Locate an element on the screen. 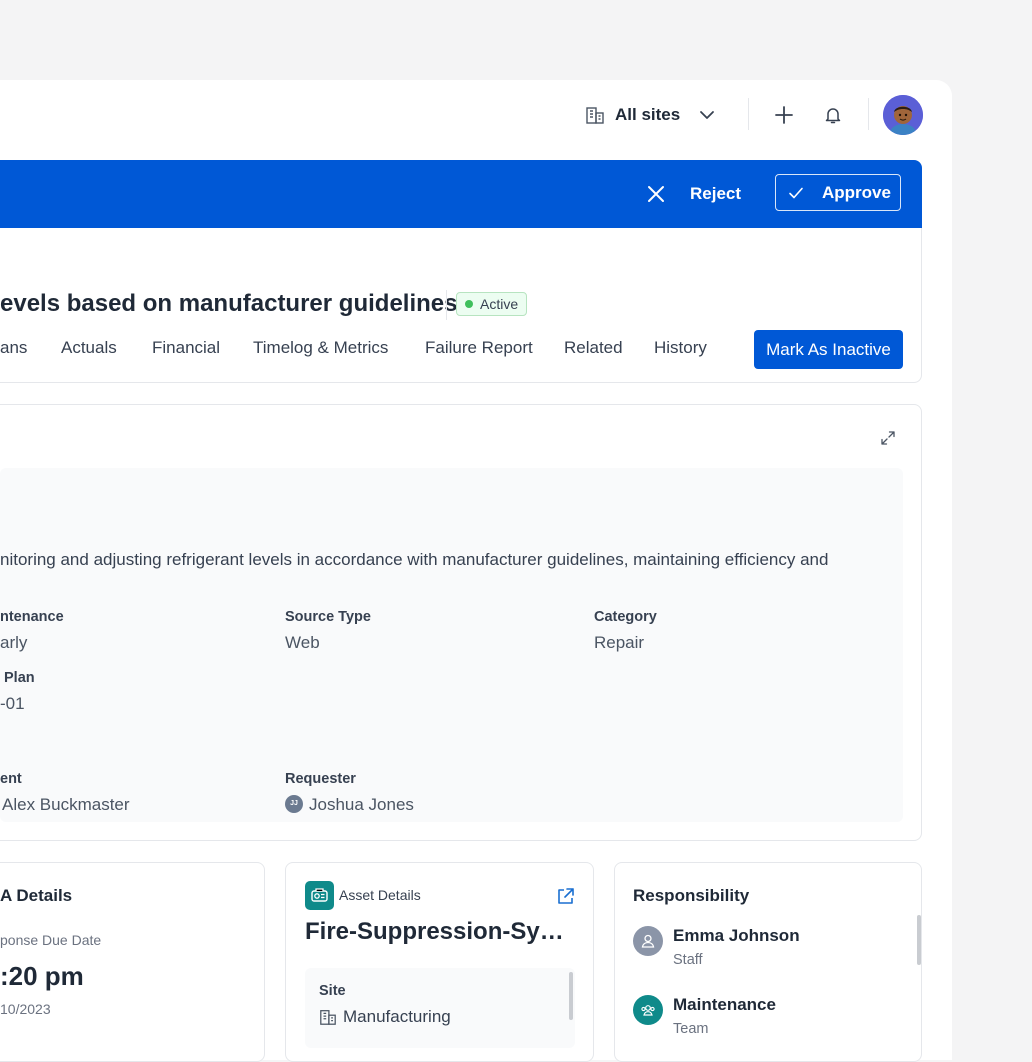 Image resolution: width=1032 pixels, height=1062 pixels. team-role: Team is located at coordinates (691, 1029).